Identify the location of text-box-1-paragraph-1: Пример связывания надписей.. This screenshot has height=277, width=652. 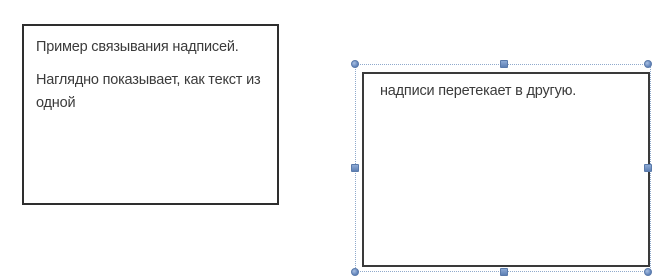
(137, 47).